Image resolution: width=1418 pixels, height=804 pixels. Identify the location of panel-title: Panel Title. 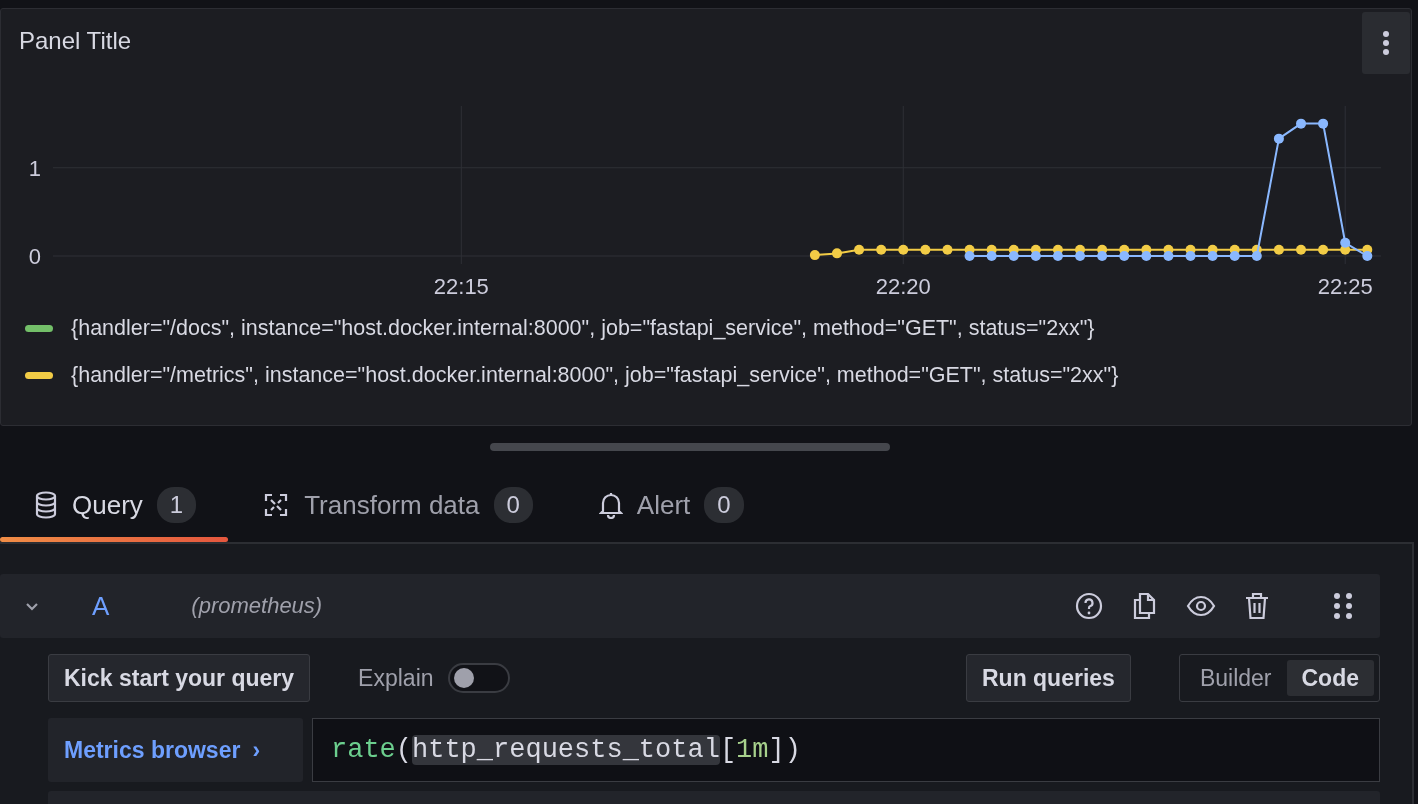
(75, 41).